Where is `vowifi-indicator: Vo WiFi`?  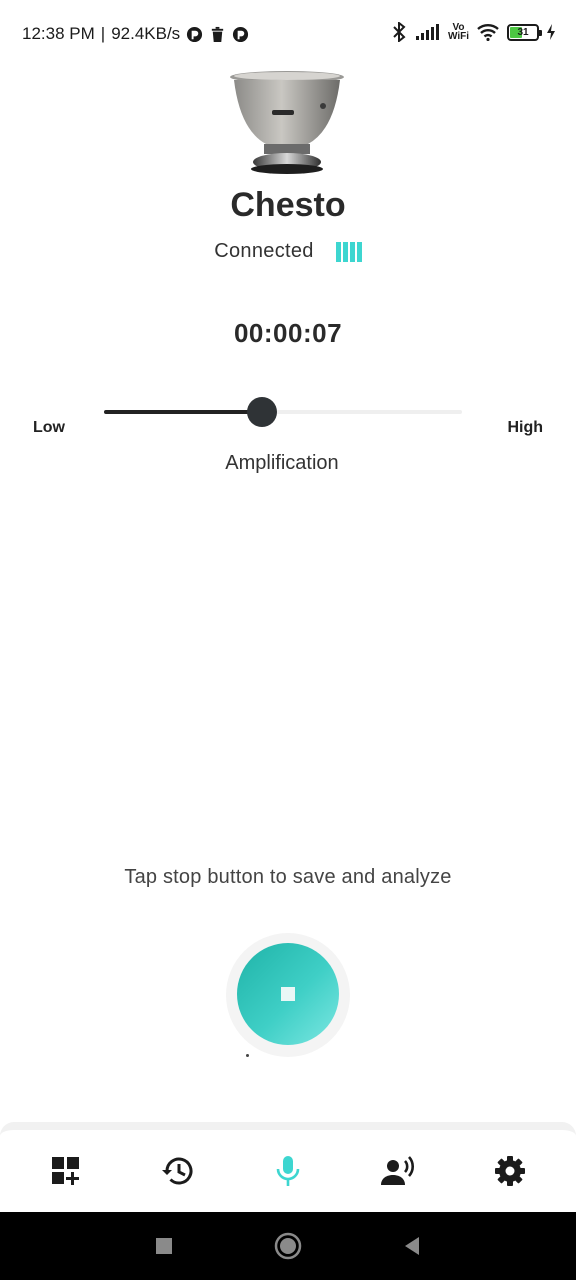 vowifi-indicator: Vo WiFi is located at coordinates (458, 32).